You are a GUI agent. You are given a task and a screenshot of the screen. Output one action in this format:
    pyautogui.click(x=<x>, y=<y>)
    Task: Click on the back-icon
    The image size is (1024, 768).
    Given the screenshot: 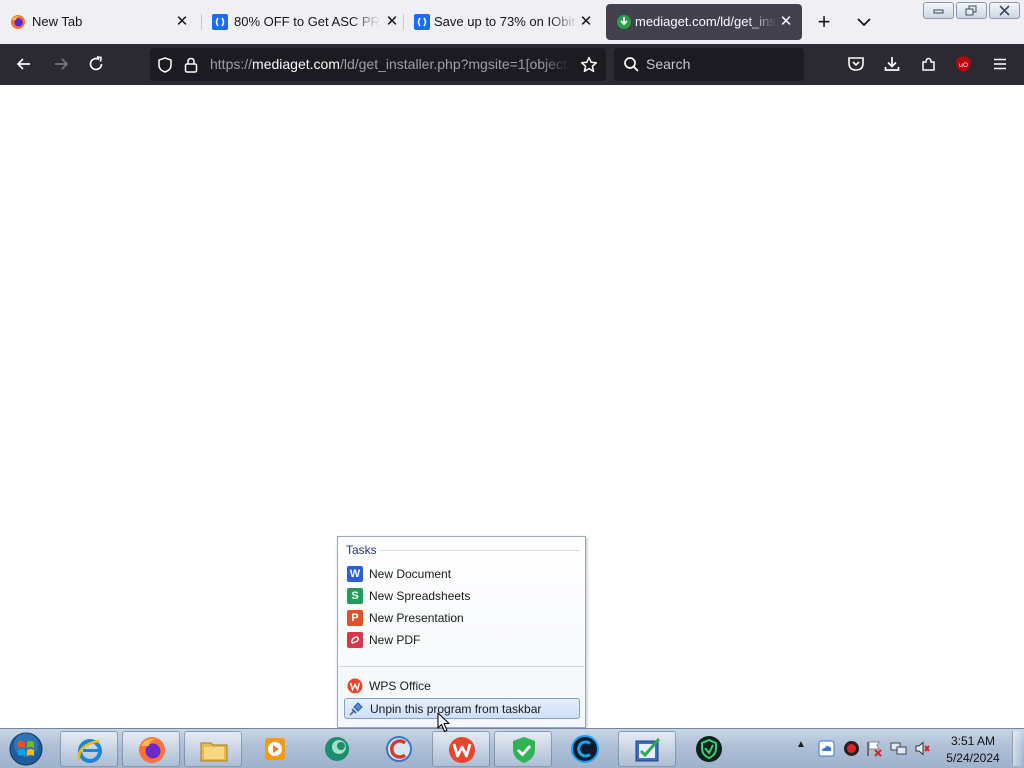 What is the action you would take?
    pyautogui.click(x=24, y=64)
    